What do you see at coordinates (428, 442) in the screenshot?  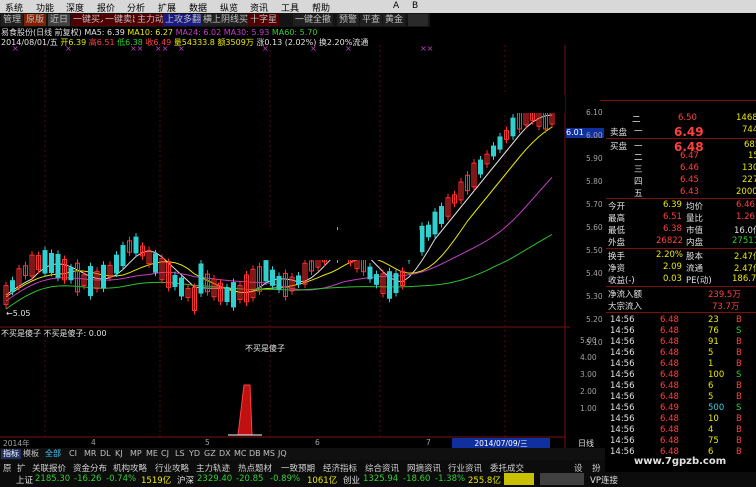 I see `x-tick: 7` at bounding box center [428, 442].